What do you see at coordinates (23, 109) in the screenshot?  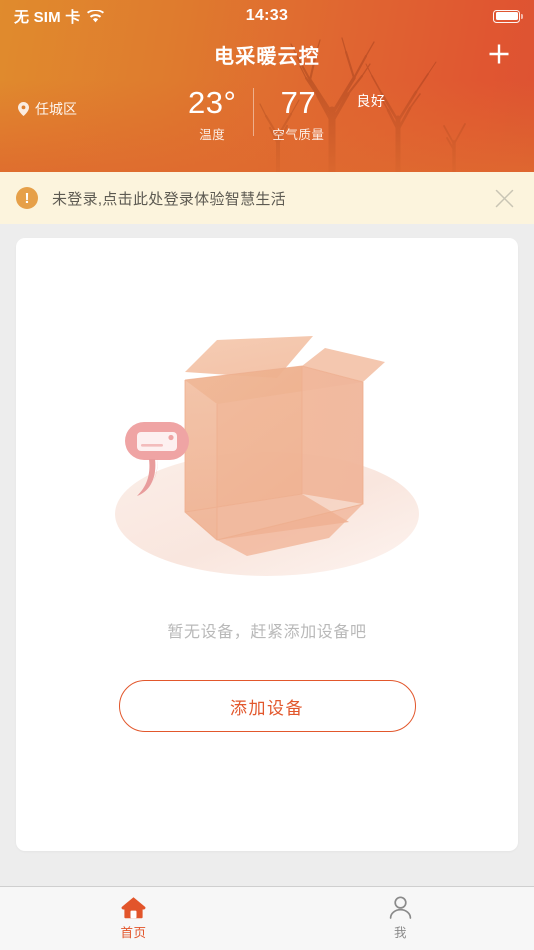 I see `location-pin-icon` at bounding box center [23, 109].